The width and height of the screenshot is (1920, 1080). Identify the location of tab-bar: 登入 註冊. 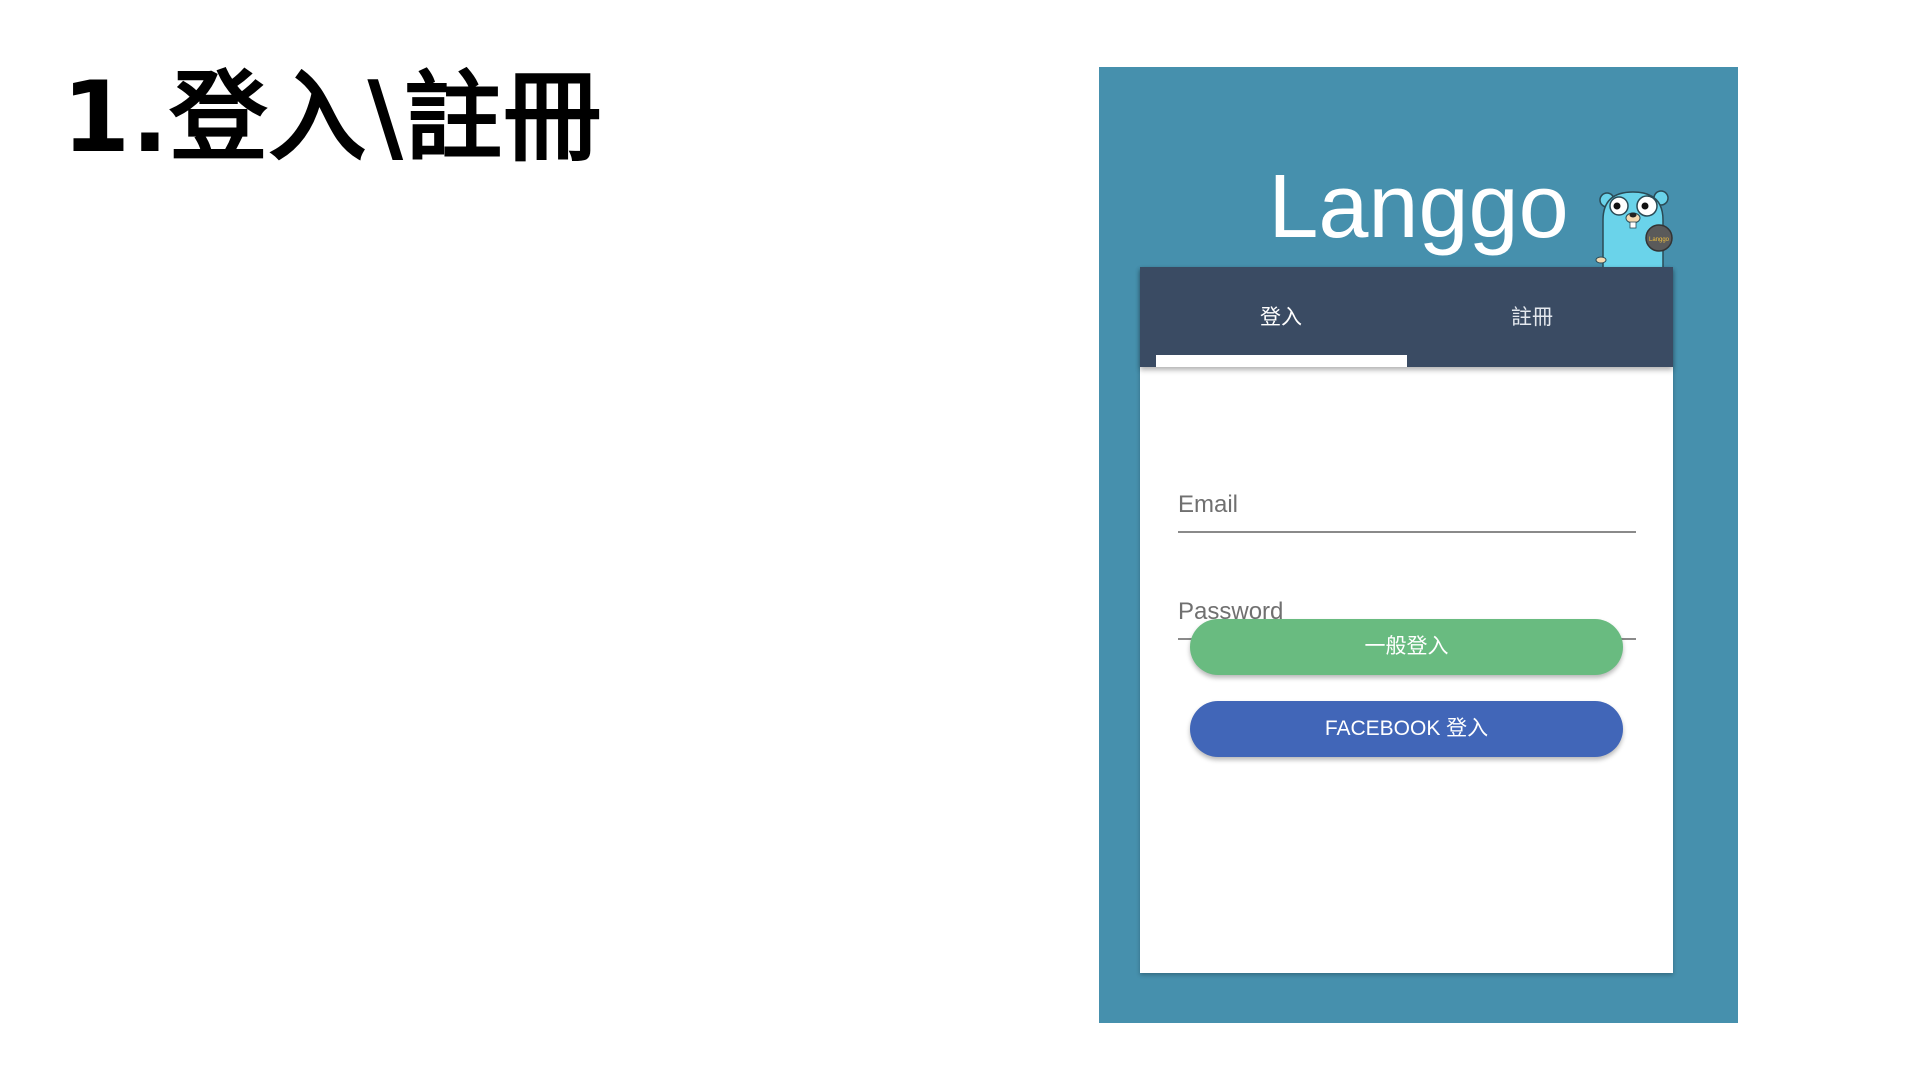
(1406, 317).